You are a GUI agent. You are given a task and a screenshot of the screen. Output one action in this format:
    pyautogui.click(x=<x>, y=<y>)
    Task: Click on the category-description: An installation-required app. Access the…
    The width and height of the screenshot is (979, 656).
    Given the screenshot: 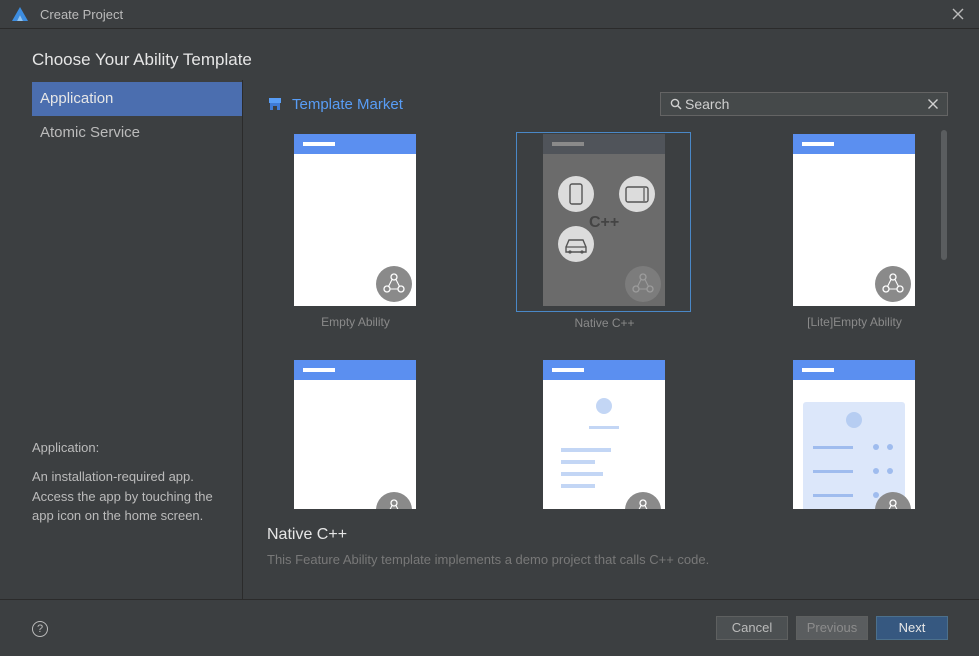 What is the action you would take?
    pyautogui.click(x=122, y=496)
    